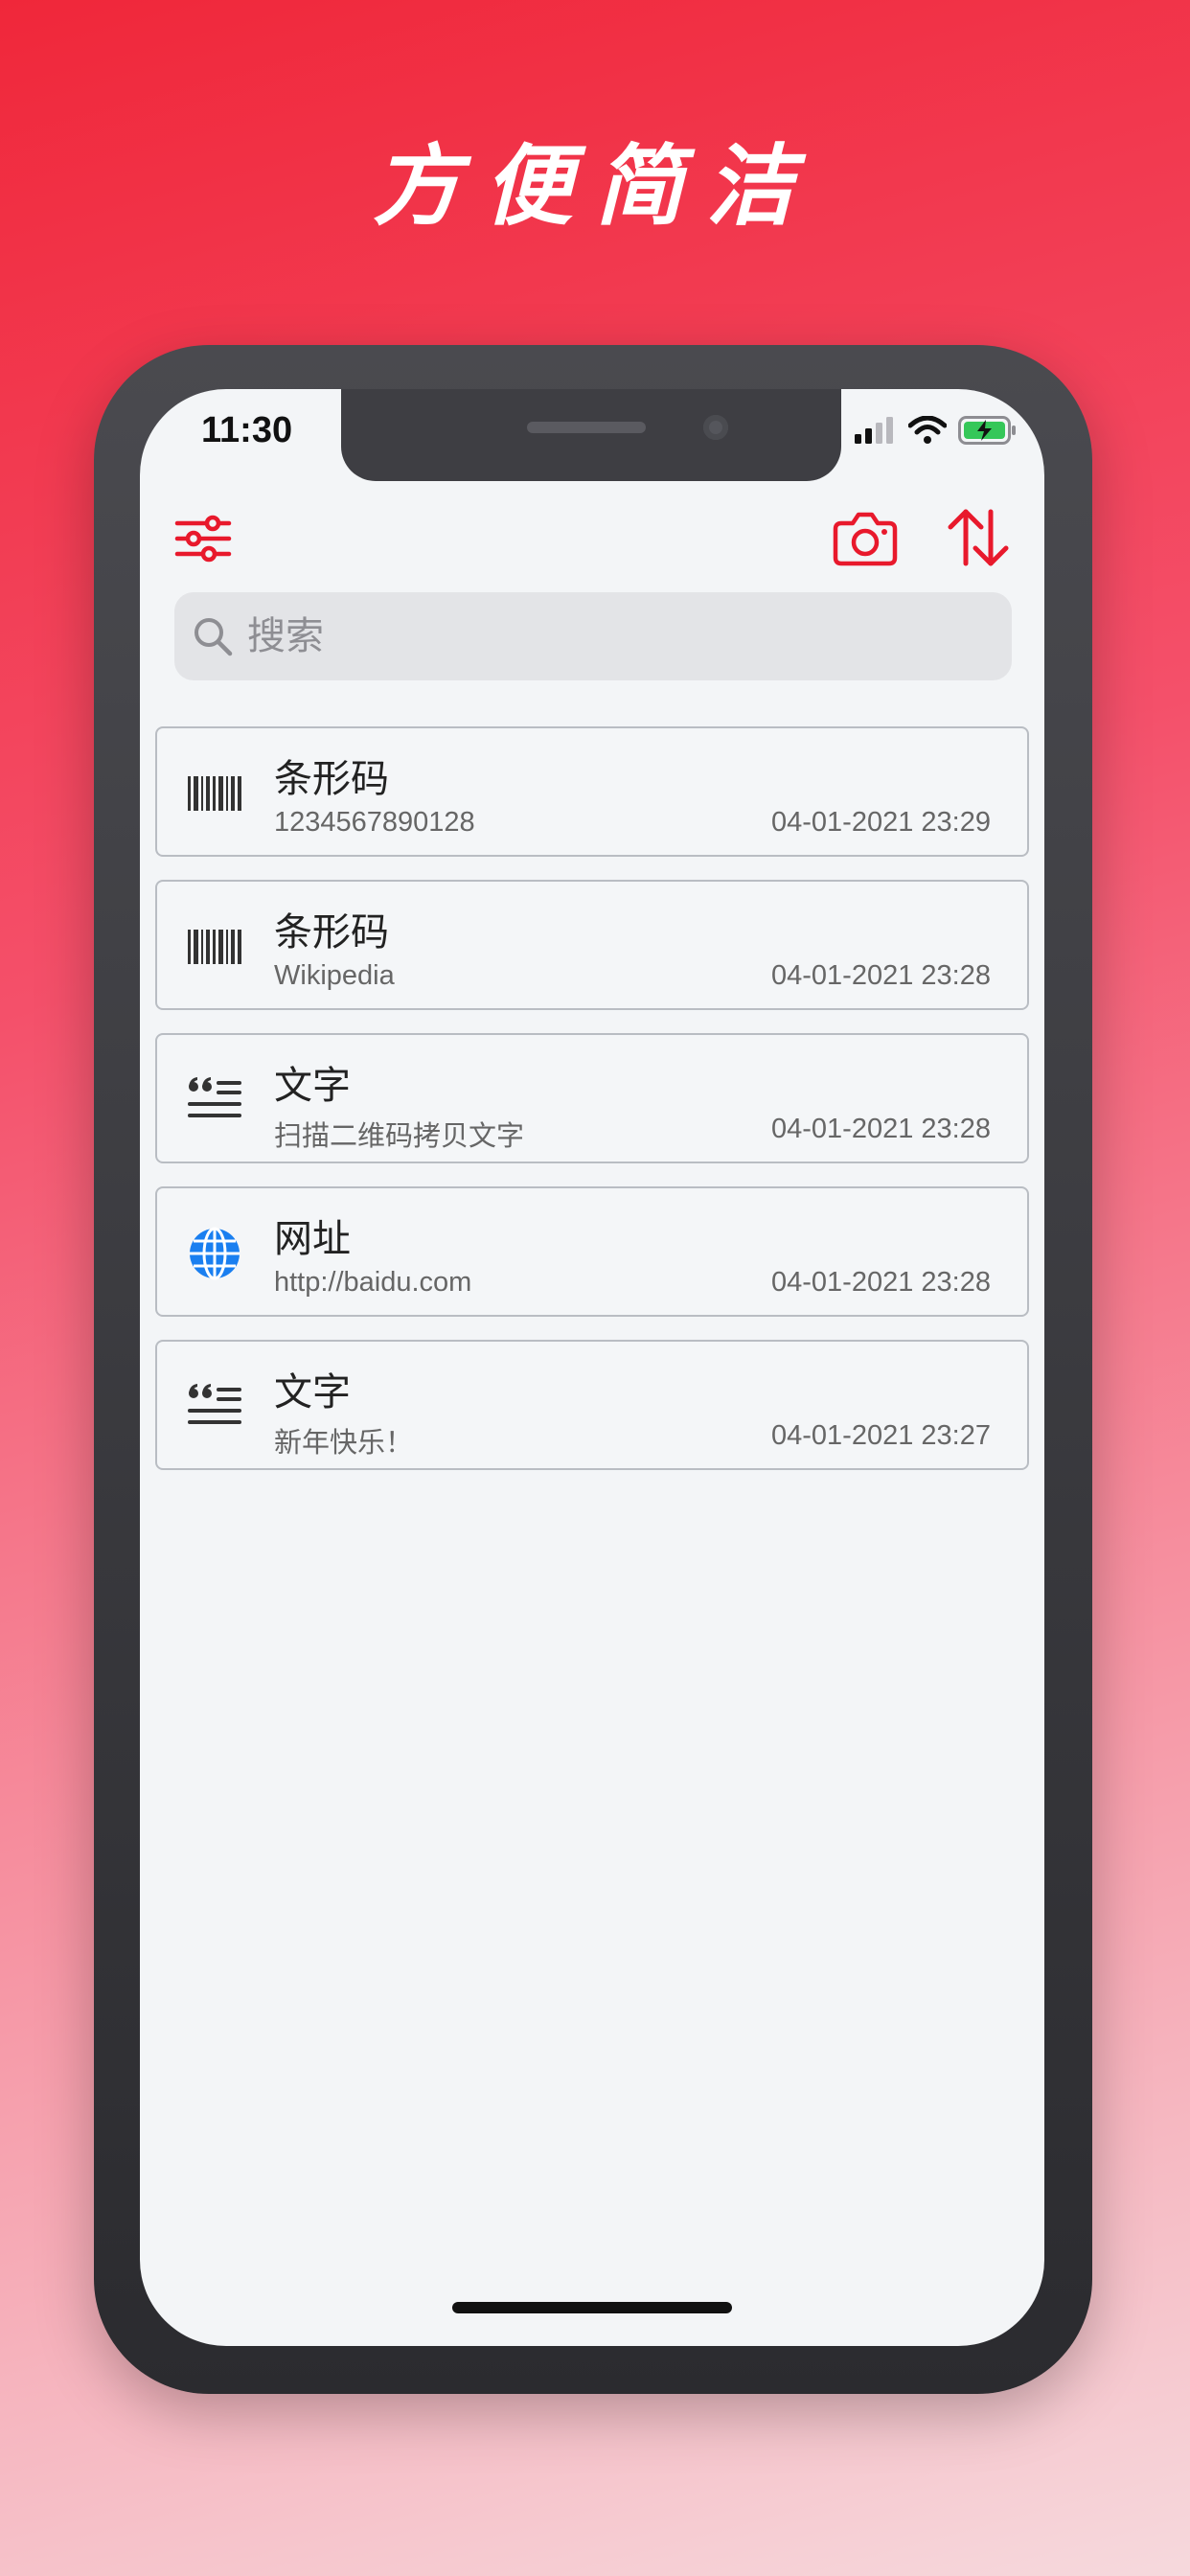 The width and height of the screenshot is (1190, 2576). Describe the element at coordinates (592, 1405) in the screenshot. I see `history-item: 文字 新年快乐！ 04-01-2021 23:27` at that location.